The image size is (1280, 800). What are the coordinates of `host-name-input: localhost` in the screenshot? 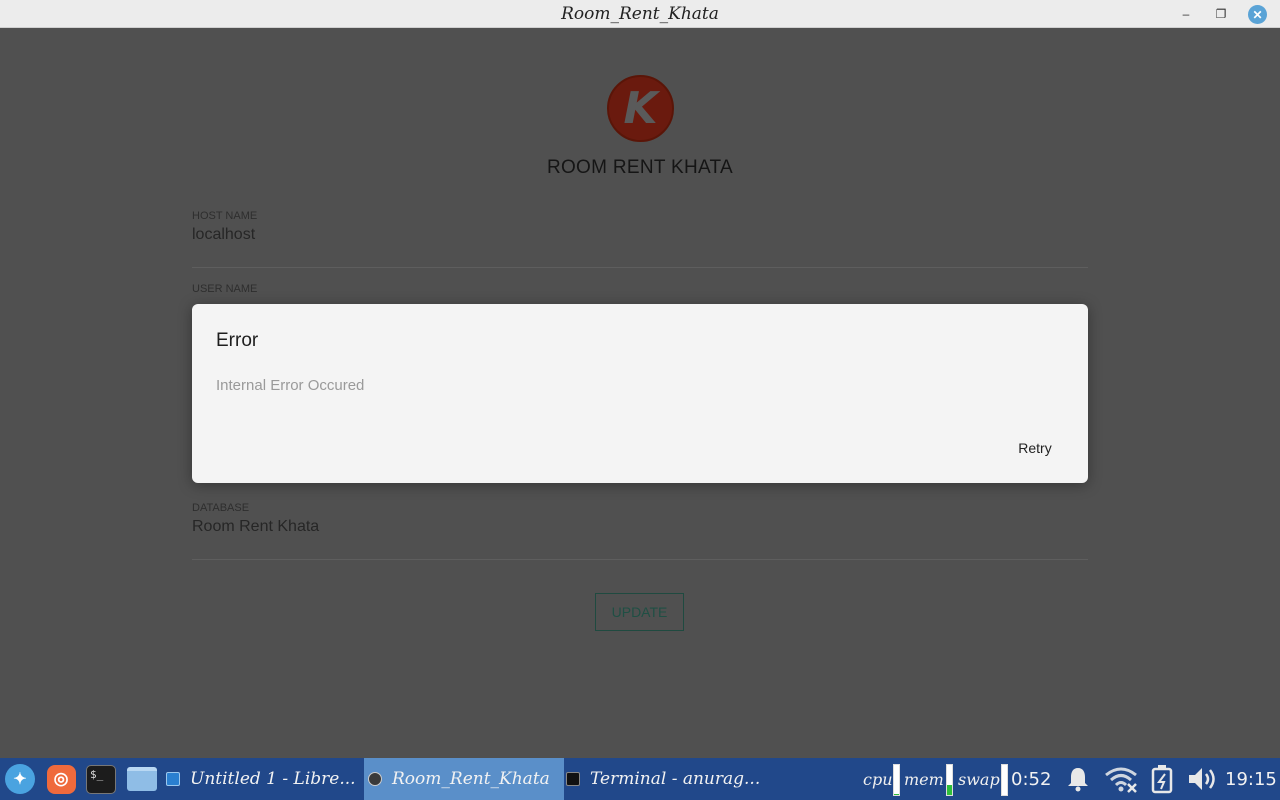 It's located at (640, 235).